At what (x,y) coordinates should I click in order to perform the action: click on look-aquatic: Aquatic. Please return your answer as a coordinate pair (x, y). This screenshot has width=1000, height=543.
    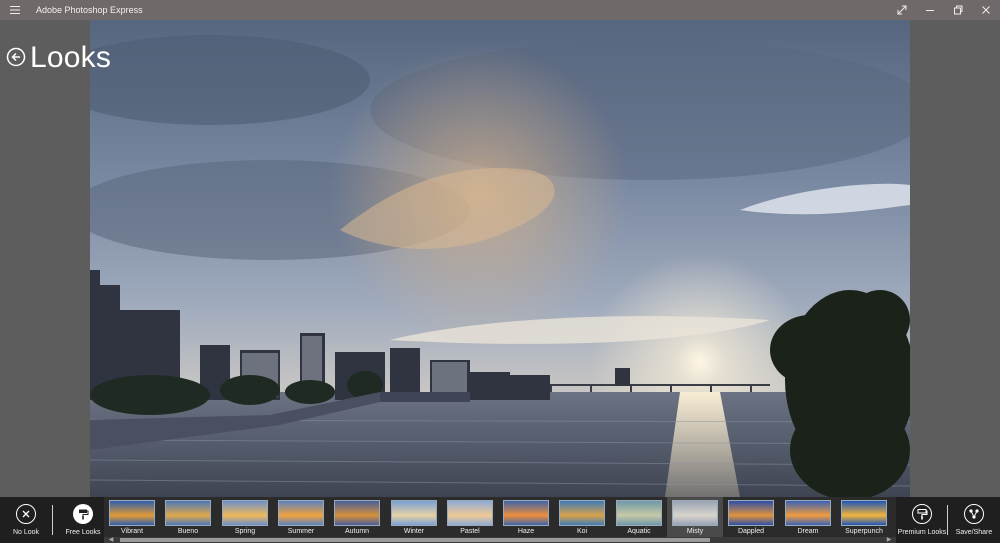
    Looking at the image, I should click on (639, 517).